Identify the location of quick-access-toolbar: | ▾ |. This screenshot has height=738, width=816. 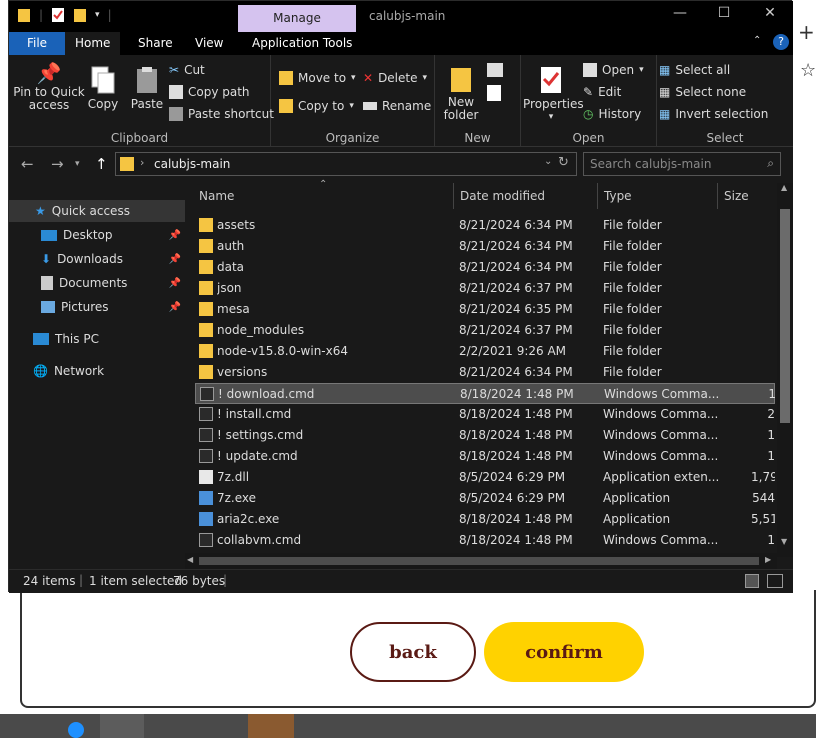
(64, 15).